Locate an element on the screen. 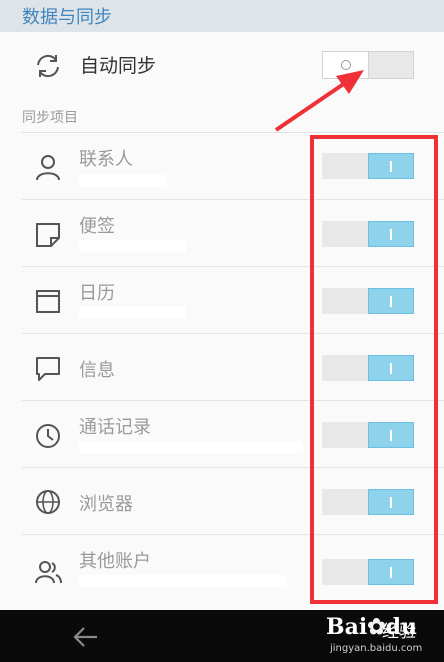 The image size is (444, 662). contacts-toggle is located at coordinates (368, 166).